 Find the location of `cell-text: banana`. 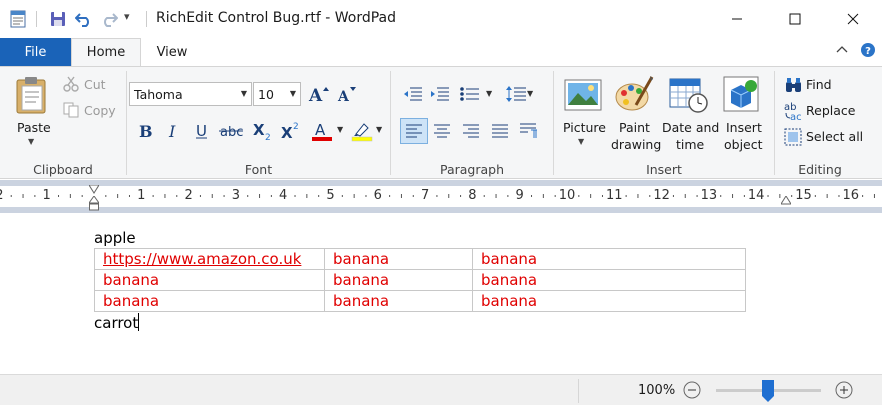

cell-text: banana is located at coordinates (131, 301).